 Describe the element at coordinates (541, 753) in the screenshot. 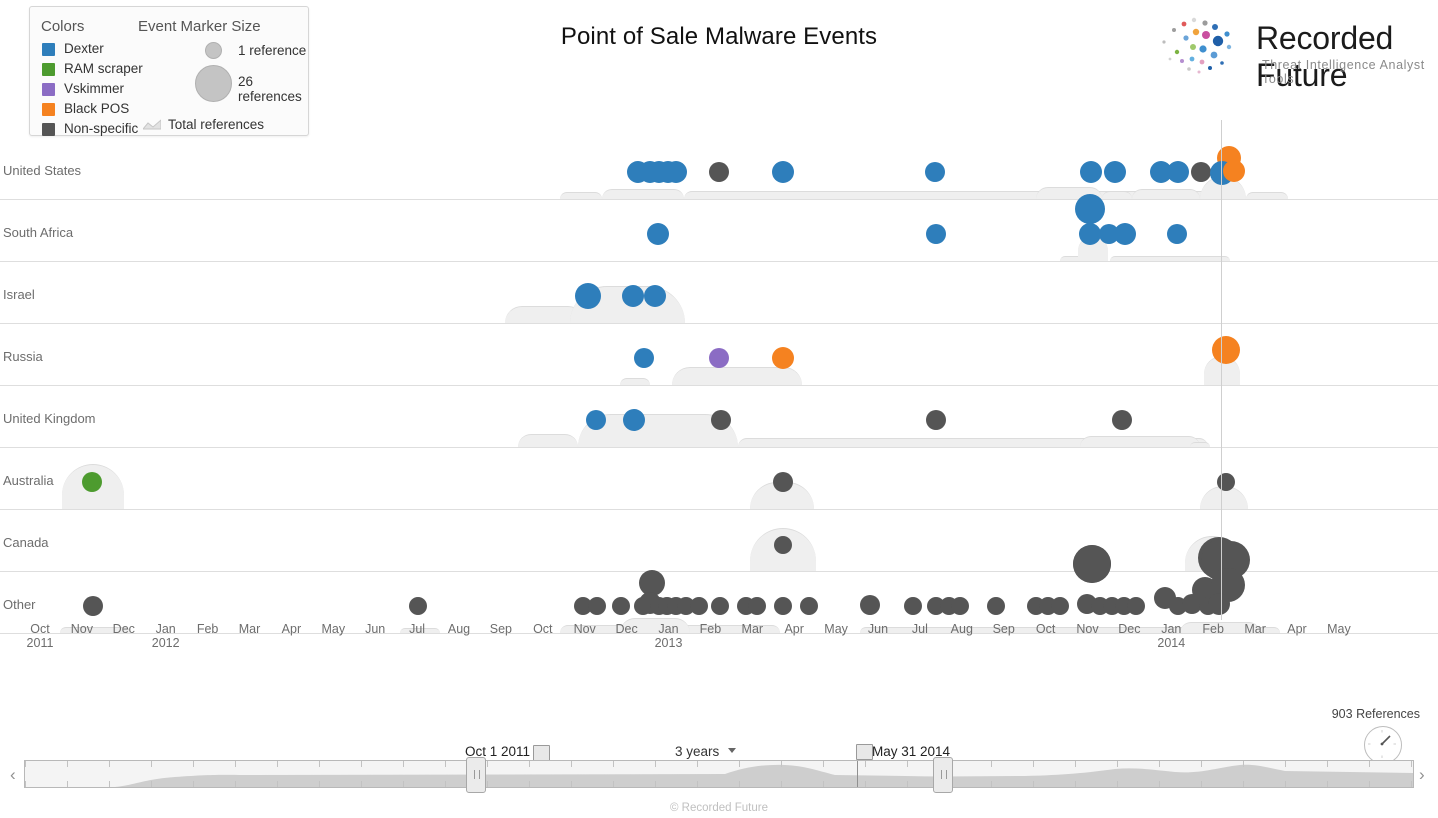

I see `calendar-icon-start` at that location.